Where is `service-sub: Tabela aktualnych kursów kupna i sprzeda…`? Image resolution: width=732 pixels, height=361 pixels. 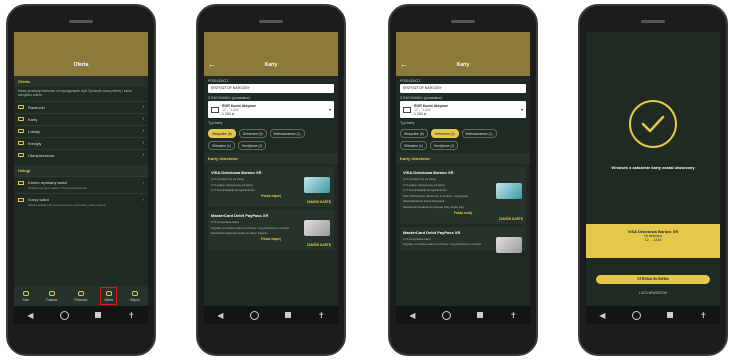
service-sub: Tabela aktualnych kursów kupna i sprzeda… is located at coordinates (67, 204).